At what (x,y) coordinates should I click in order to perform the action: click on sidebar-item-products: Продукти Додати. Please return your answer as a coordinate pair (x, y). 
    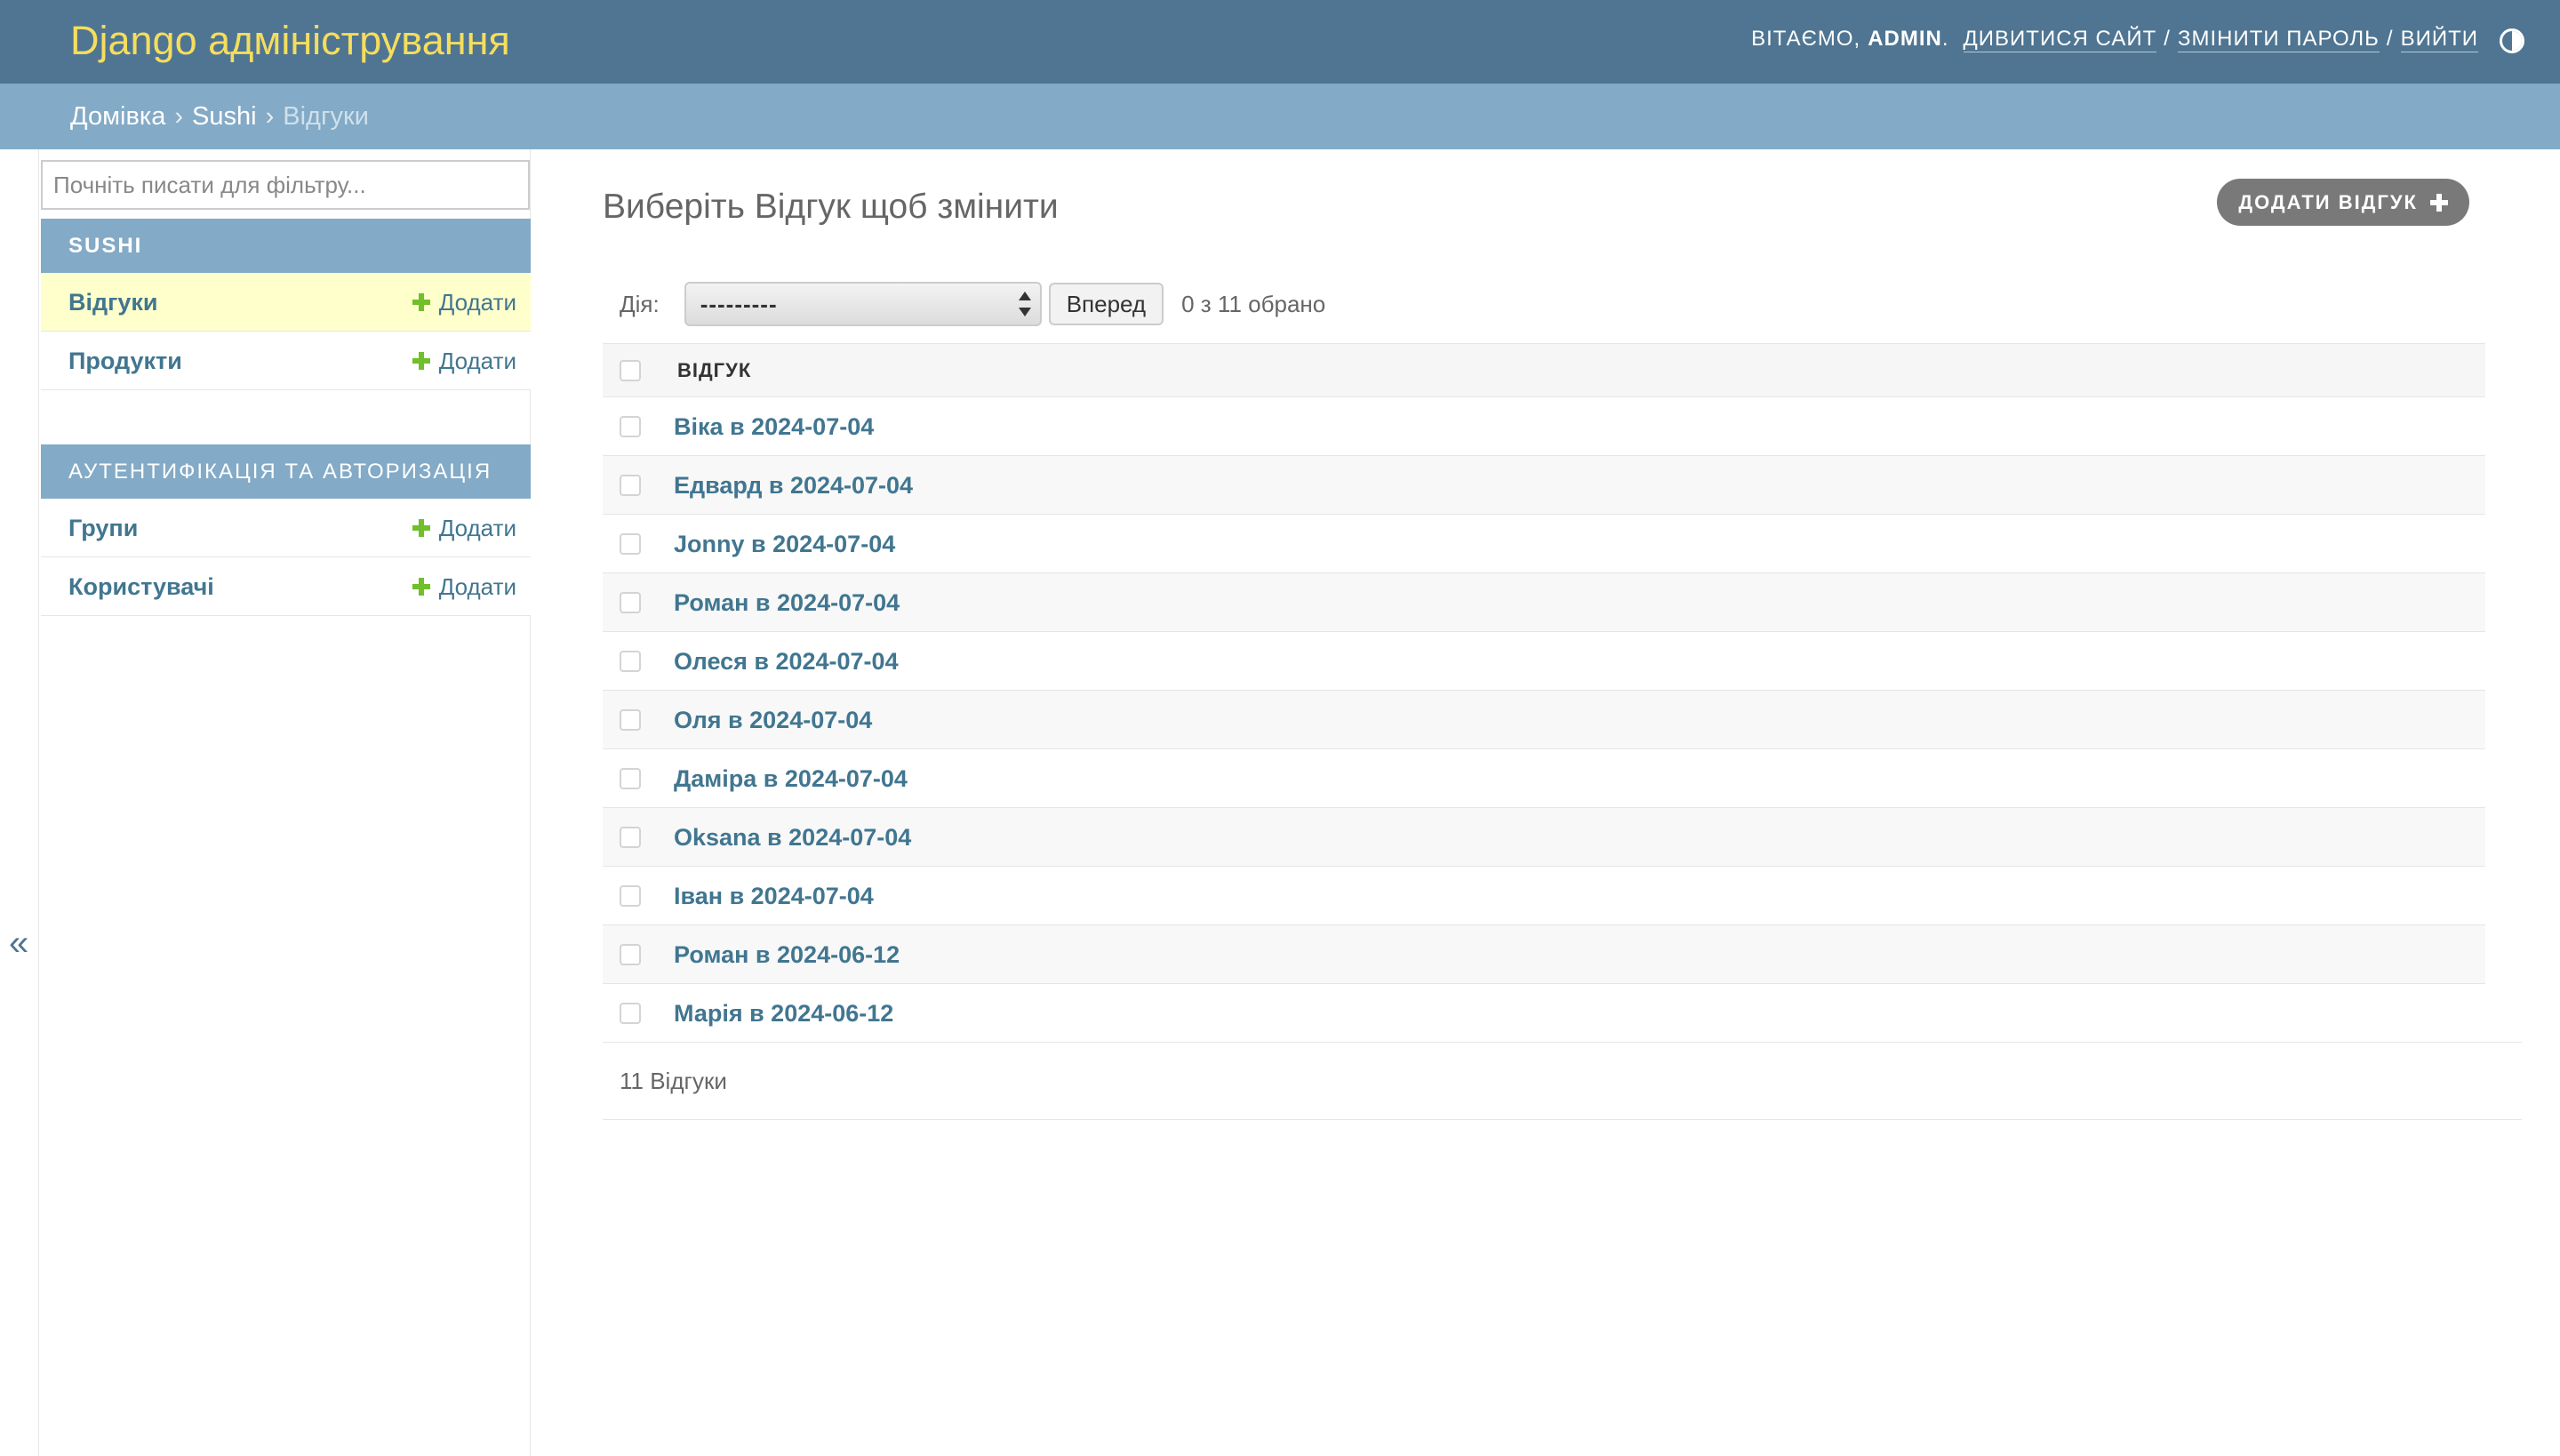
    Looking at the image, I should click on (286, 361).